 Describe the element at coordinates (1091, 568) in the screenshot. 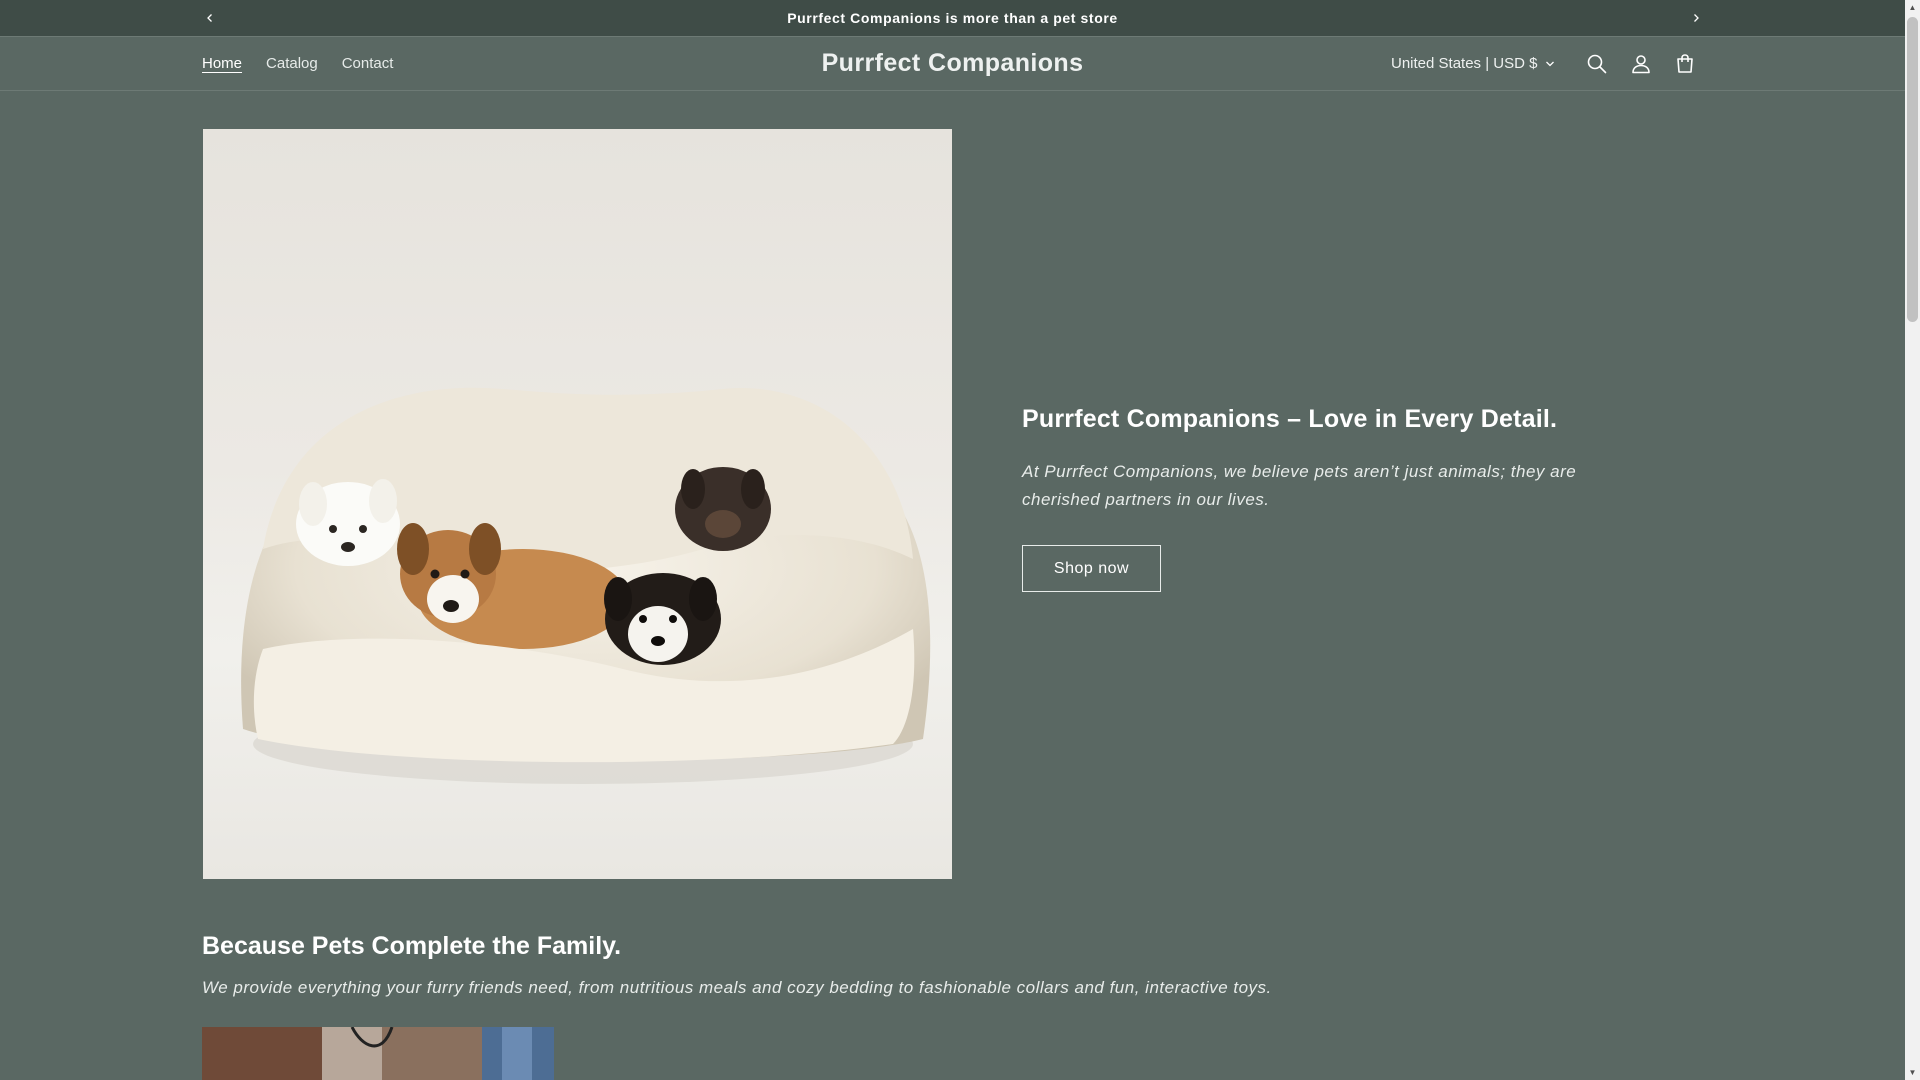

I see `shop-now-button: Shop now` at that location.